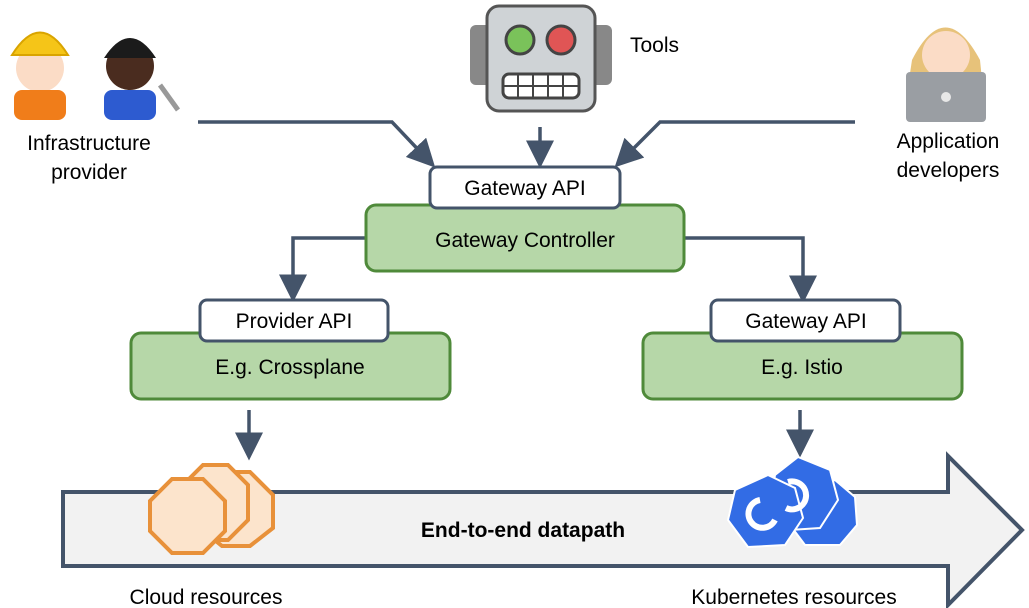 Image resolution: width=1029 pixels, height=608 pixels. What do you see at coordinates (541, 58) in the screenshot?
I see `robot-icon` at bounding box center [541, 58].